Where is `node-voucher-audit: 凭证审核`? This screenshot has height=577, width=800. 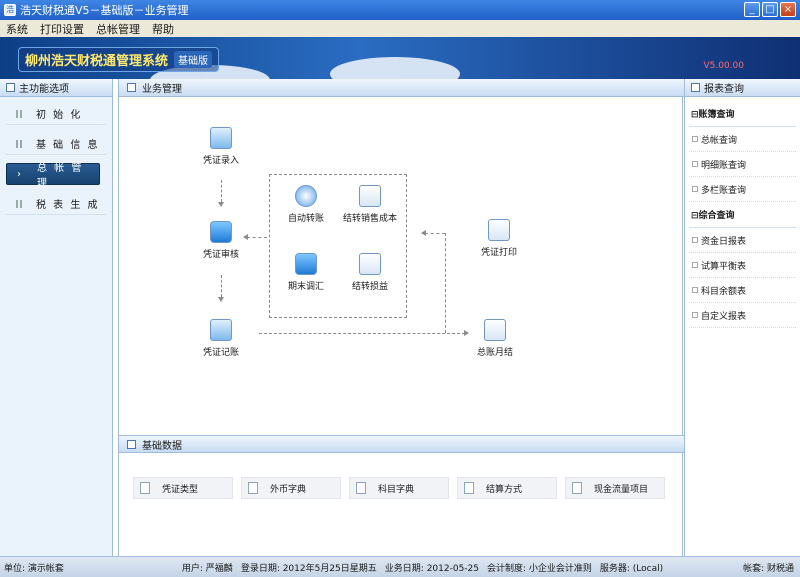 node-voucher-audit: 凭证审核 is located at coordinates (221, 240).